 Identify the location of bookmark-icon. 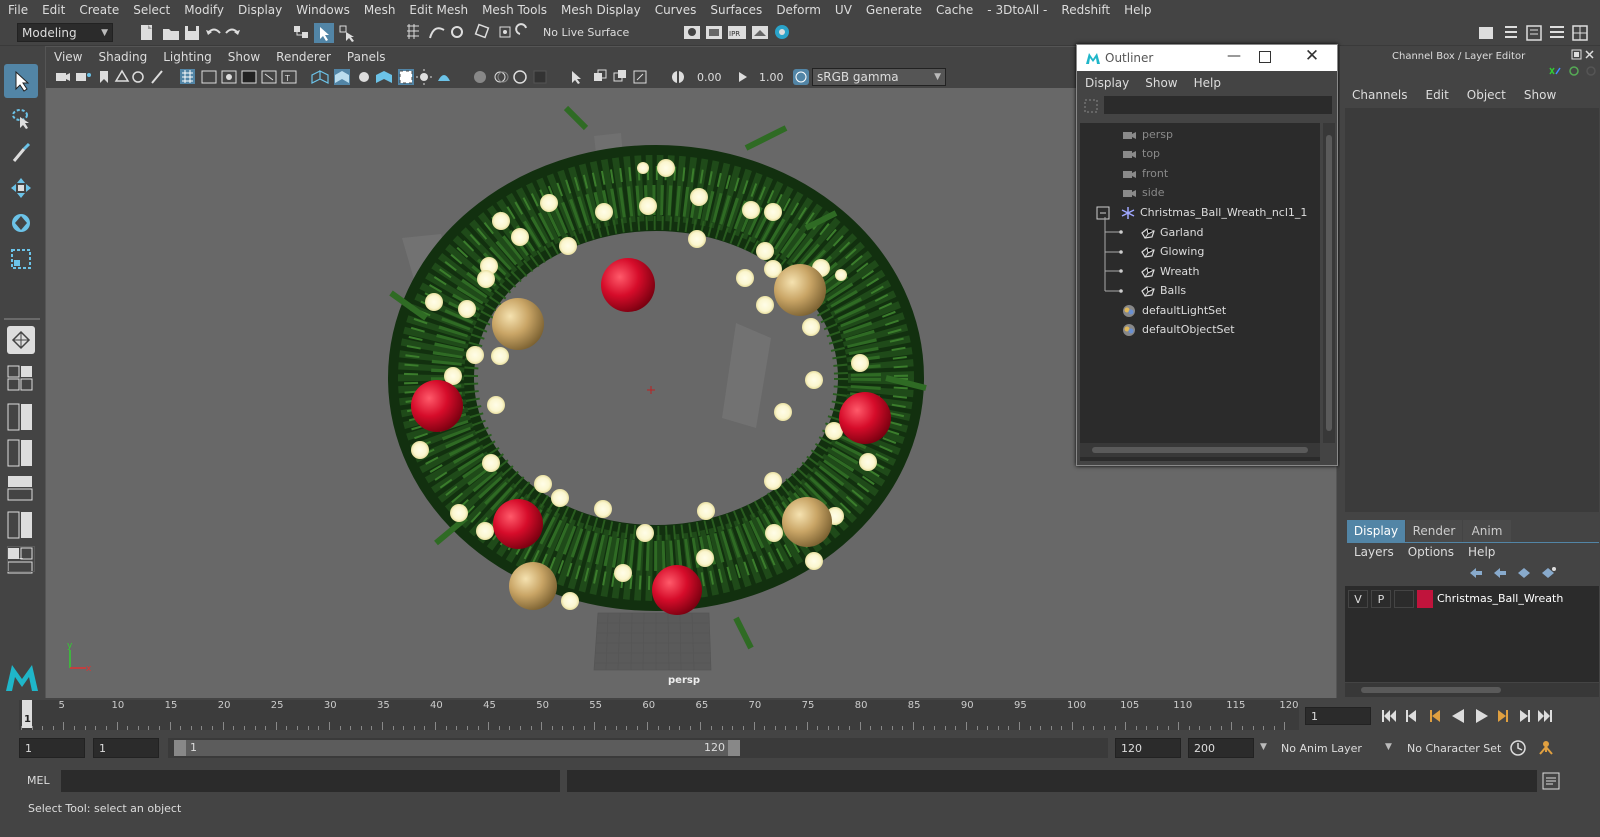
(104, 77).